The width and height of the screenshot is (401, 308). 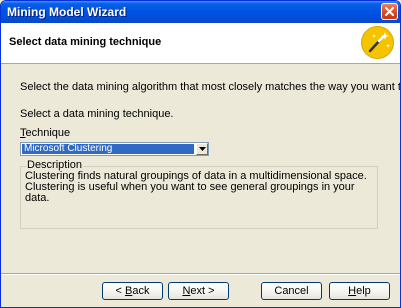 I want to click on next-button: Next >, so click(x=198, y=291).